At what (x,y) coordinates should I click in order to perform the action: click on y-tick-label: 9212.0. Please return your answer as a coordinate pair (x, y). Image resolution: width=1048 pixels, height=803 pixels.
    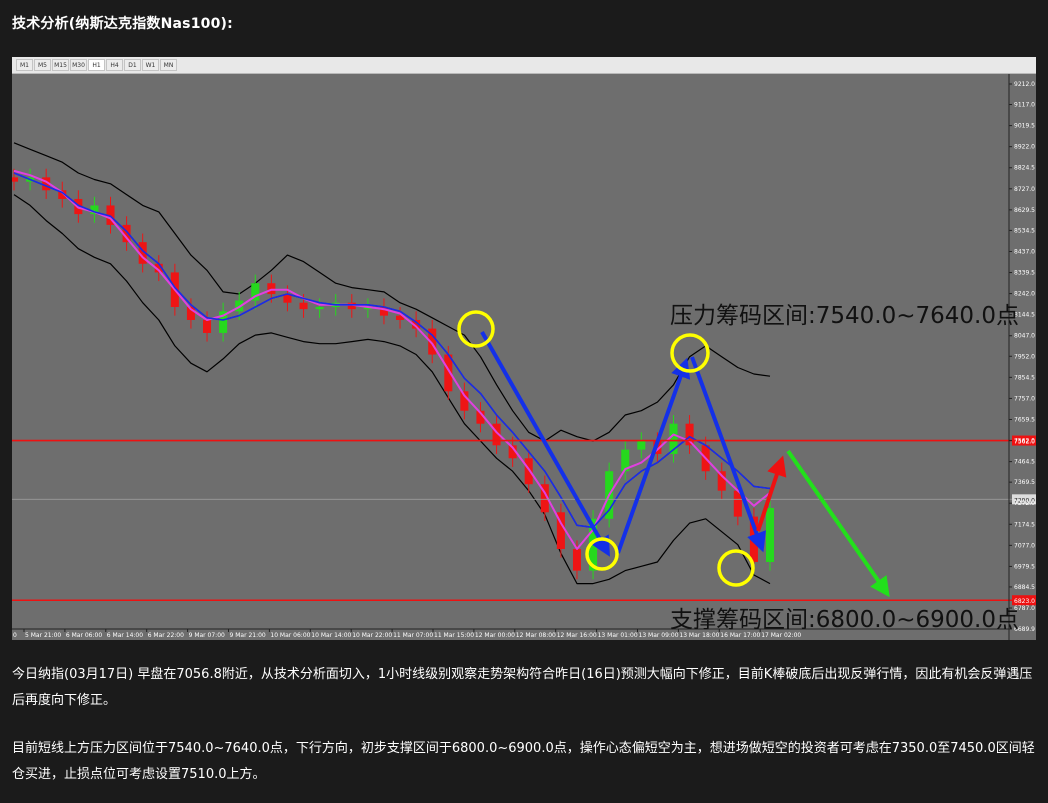
    Looking at the image, I should click on (1024, 84).